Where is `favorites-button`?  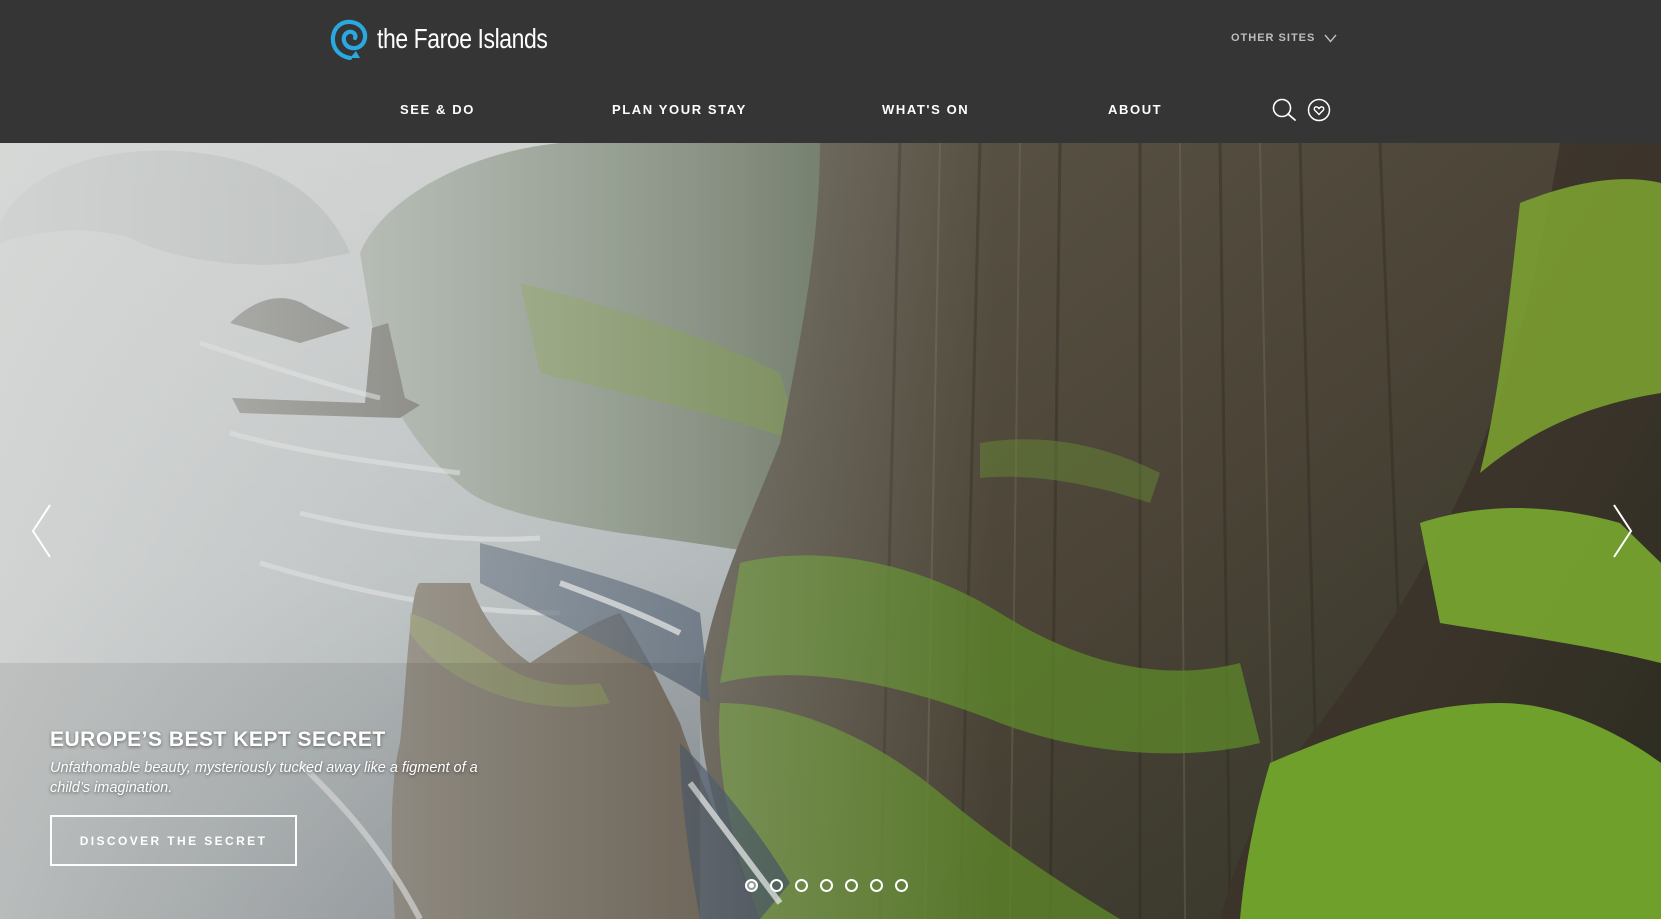
favorites-button is located at coordinates (1319, 112).